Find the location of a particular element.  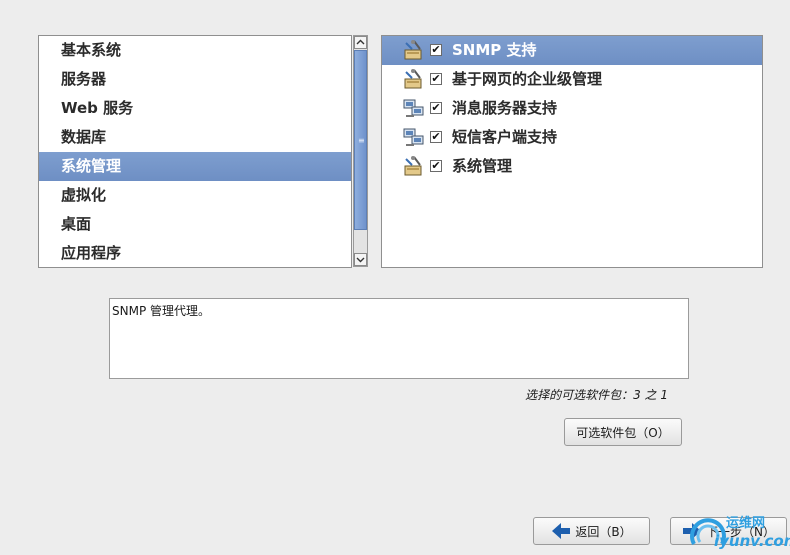

package-label: 短信客户端支持 is located at coordinates (505, 137).